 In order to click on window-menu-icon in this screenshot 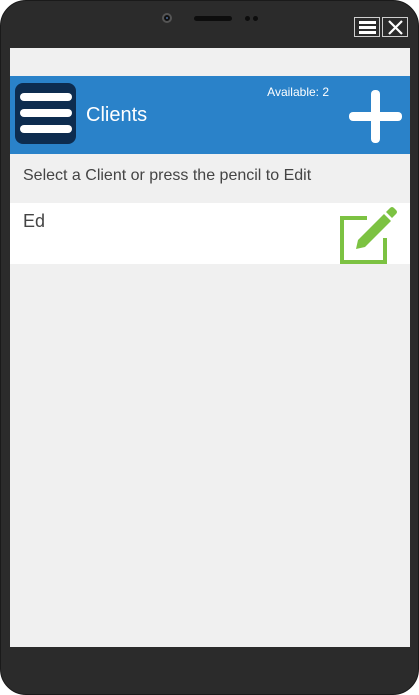, I will do `click(367, 22)`.